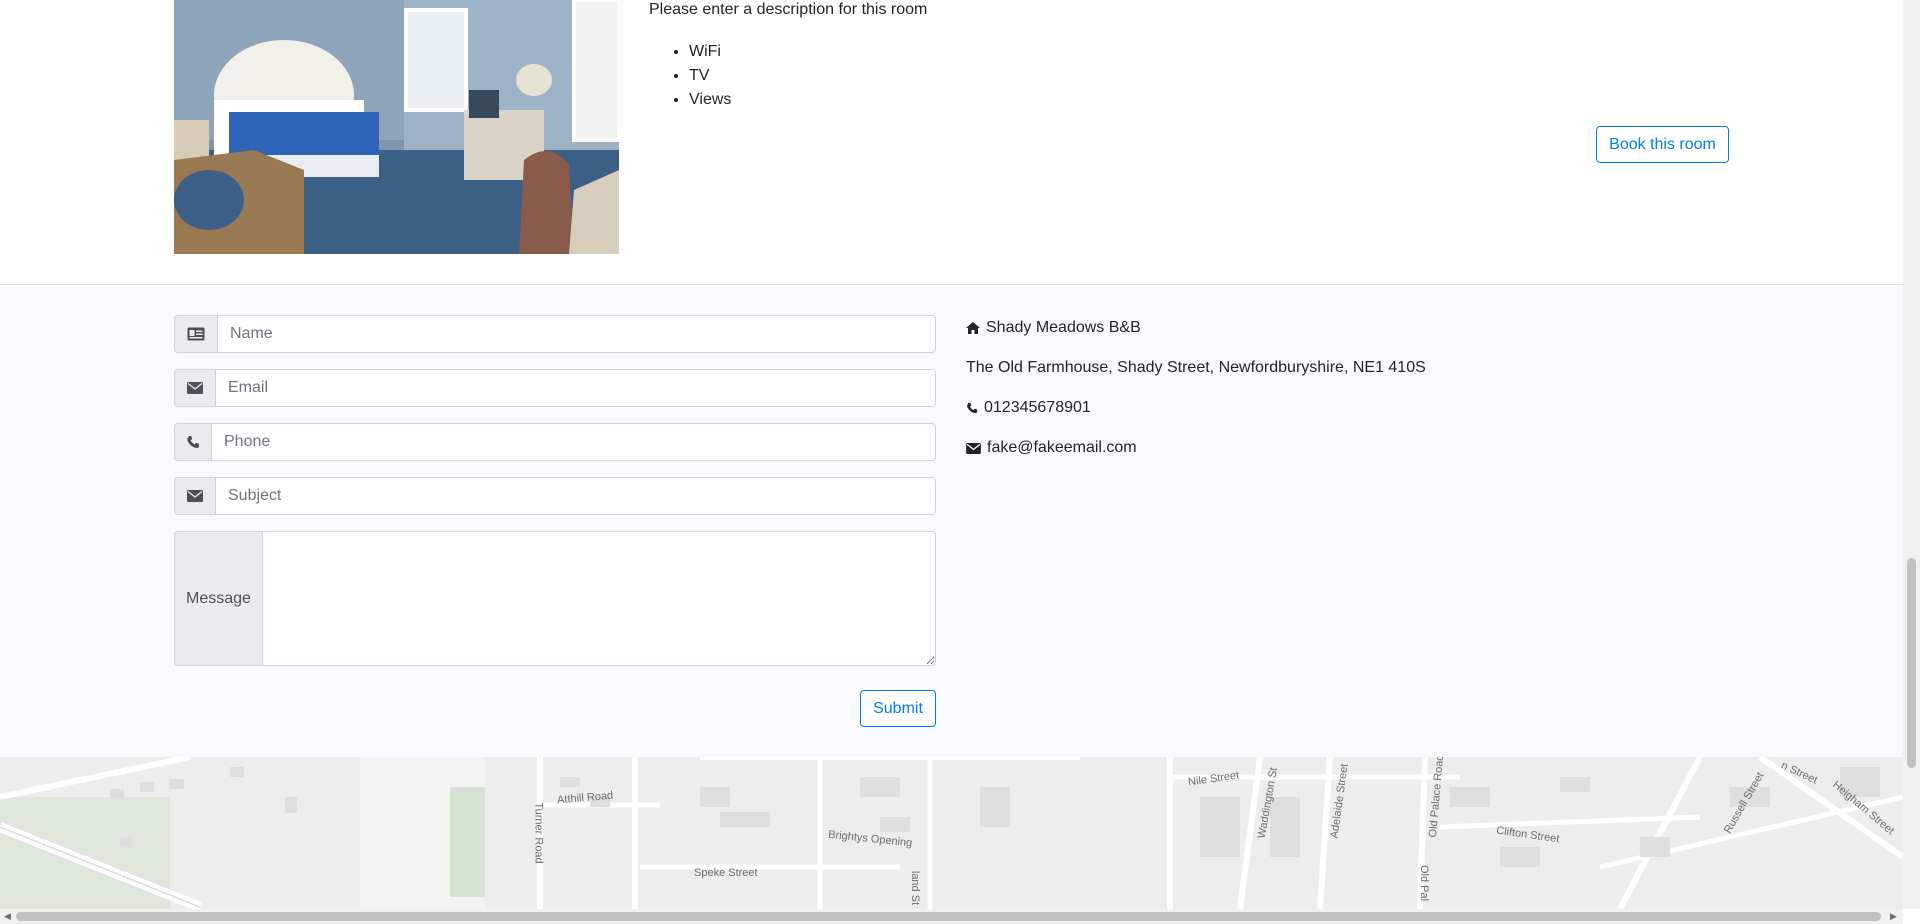 This screenshot has height=924, width=1920. What do you see at coordinates (1662, 144) in the screenshot?
I see `book-room-button: Book this room` at bounding box center [1662, 144].